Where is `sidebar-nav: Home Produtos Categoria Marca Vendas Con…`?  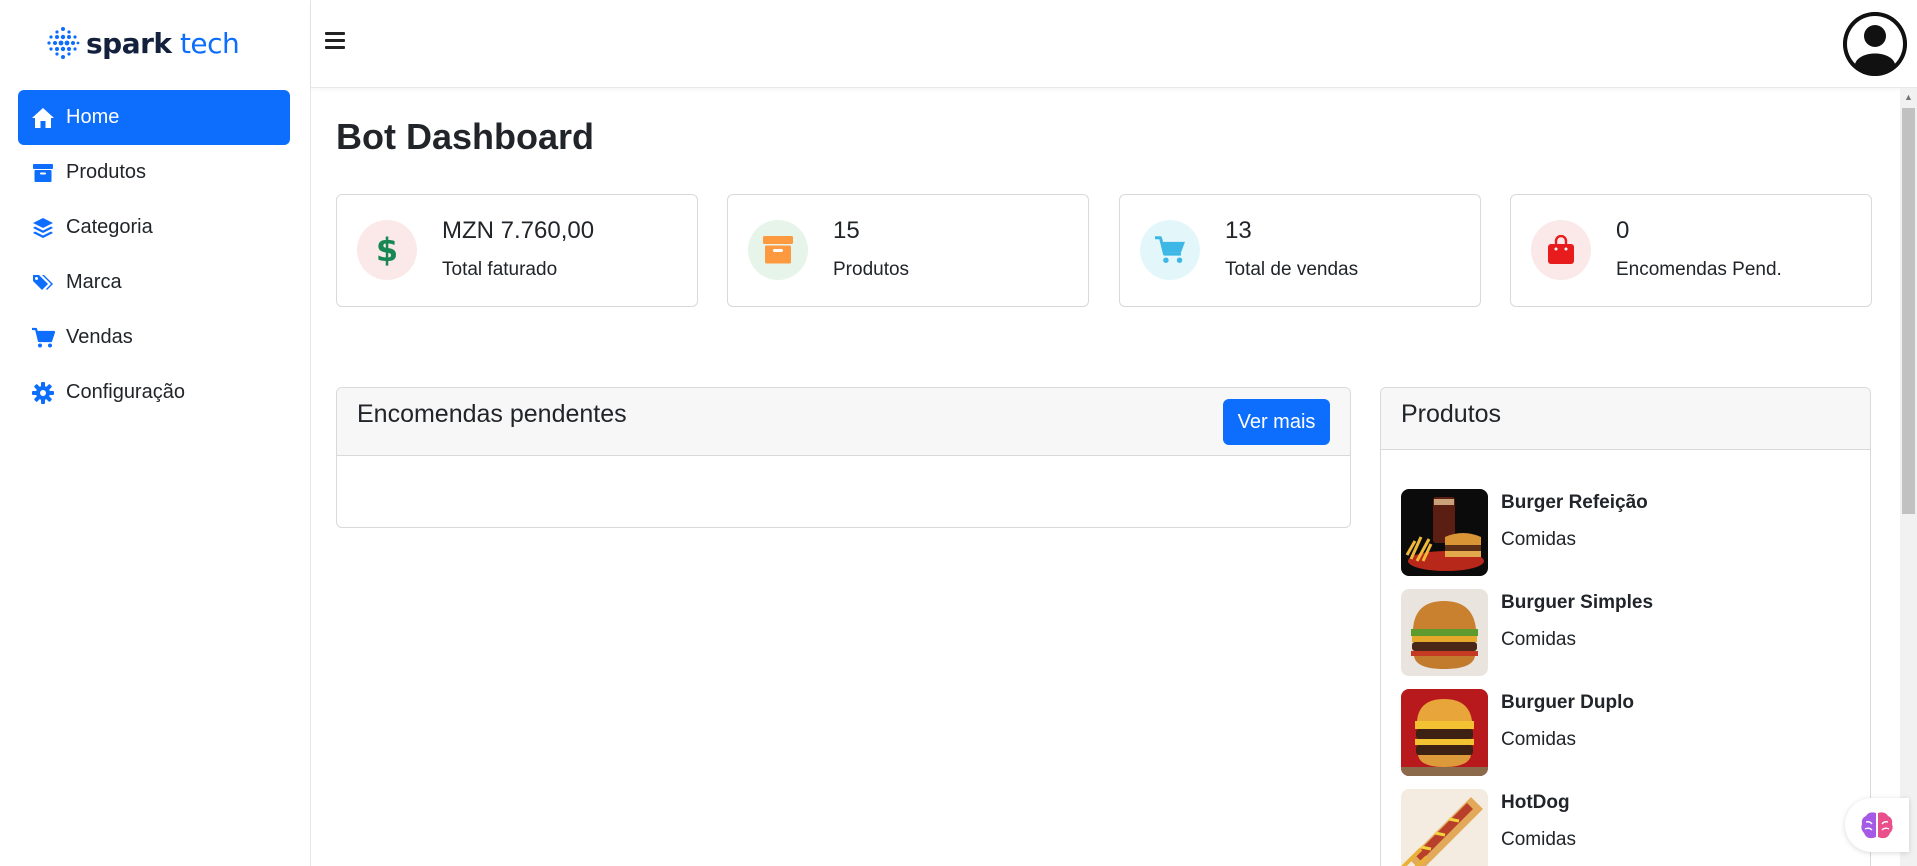 sidebar-nav: Home Produtos Categoria Marca Vendas Con… is located at coordinates (154, 255).